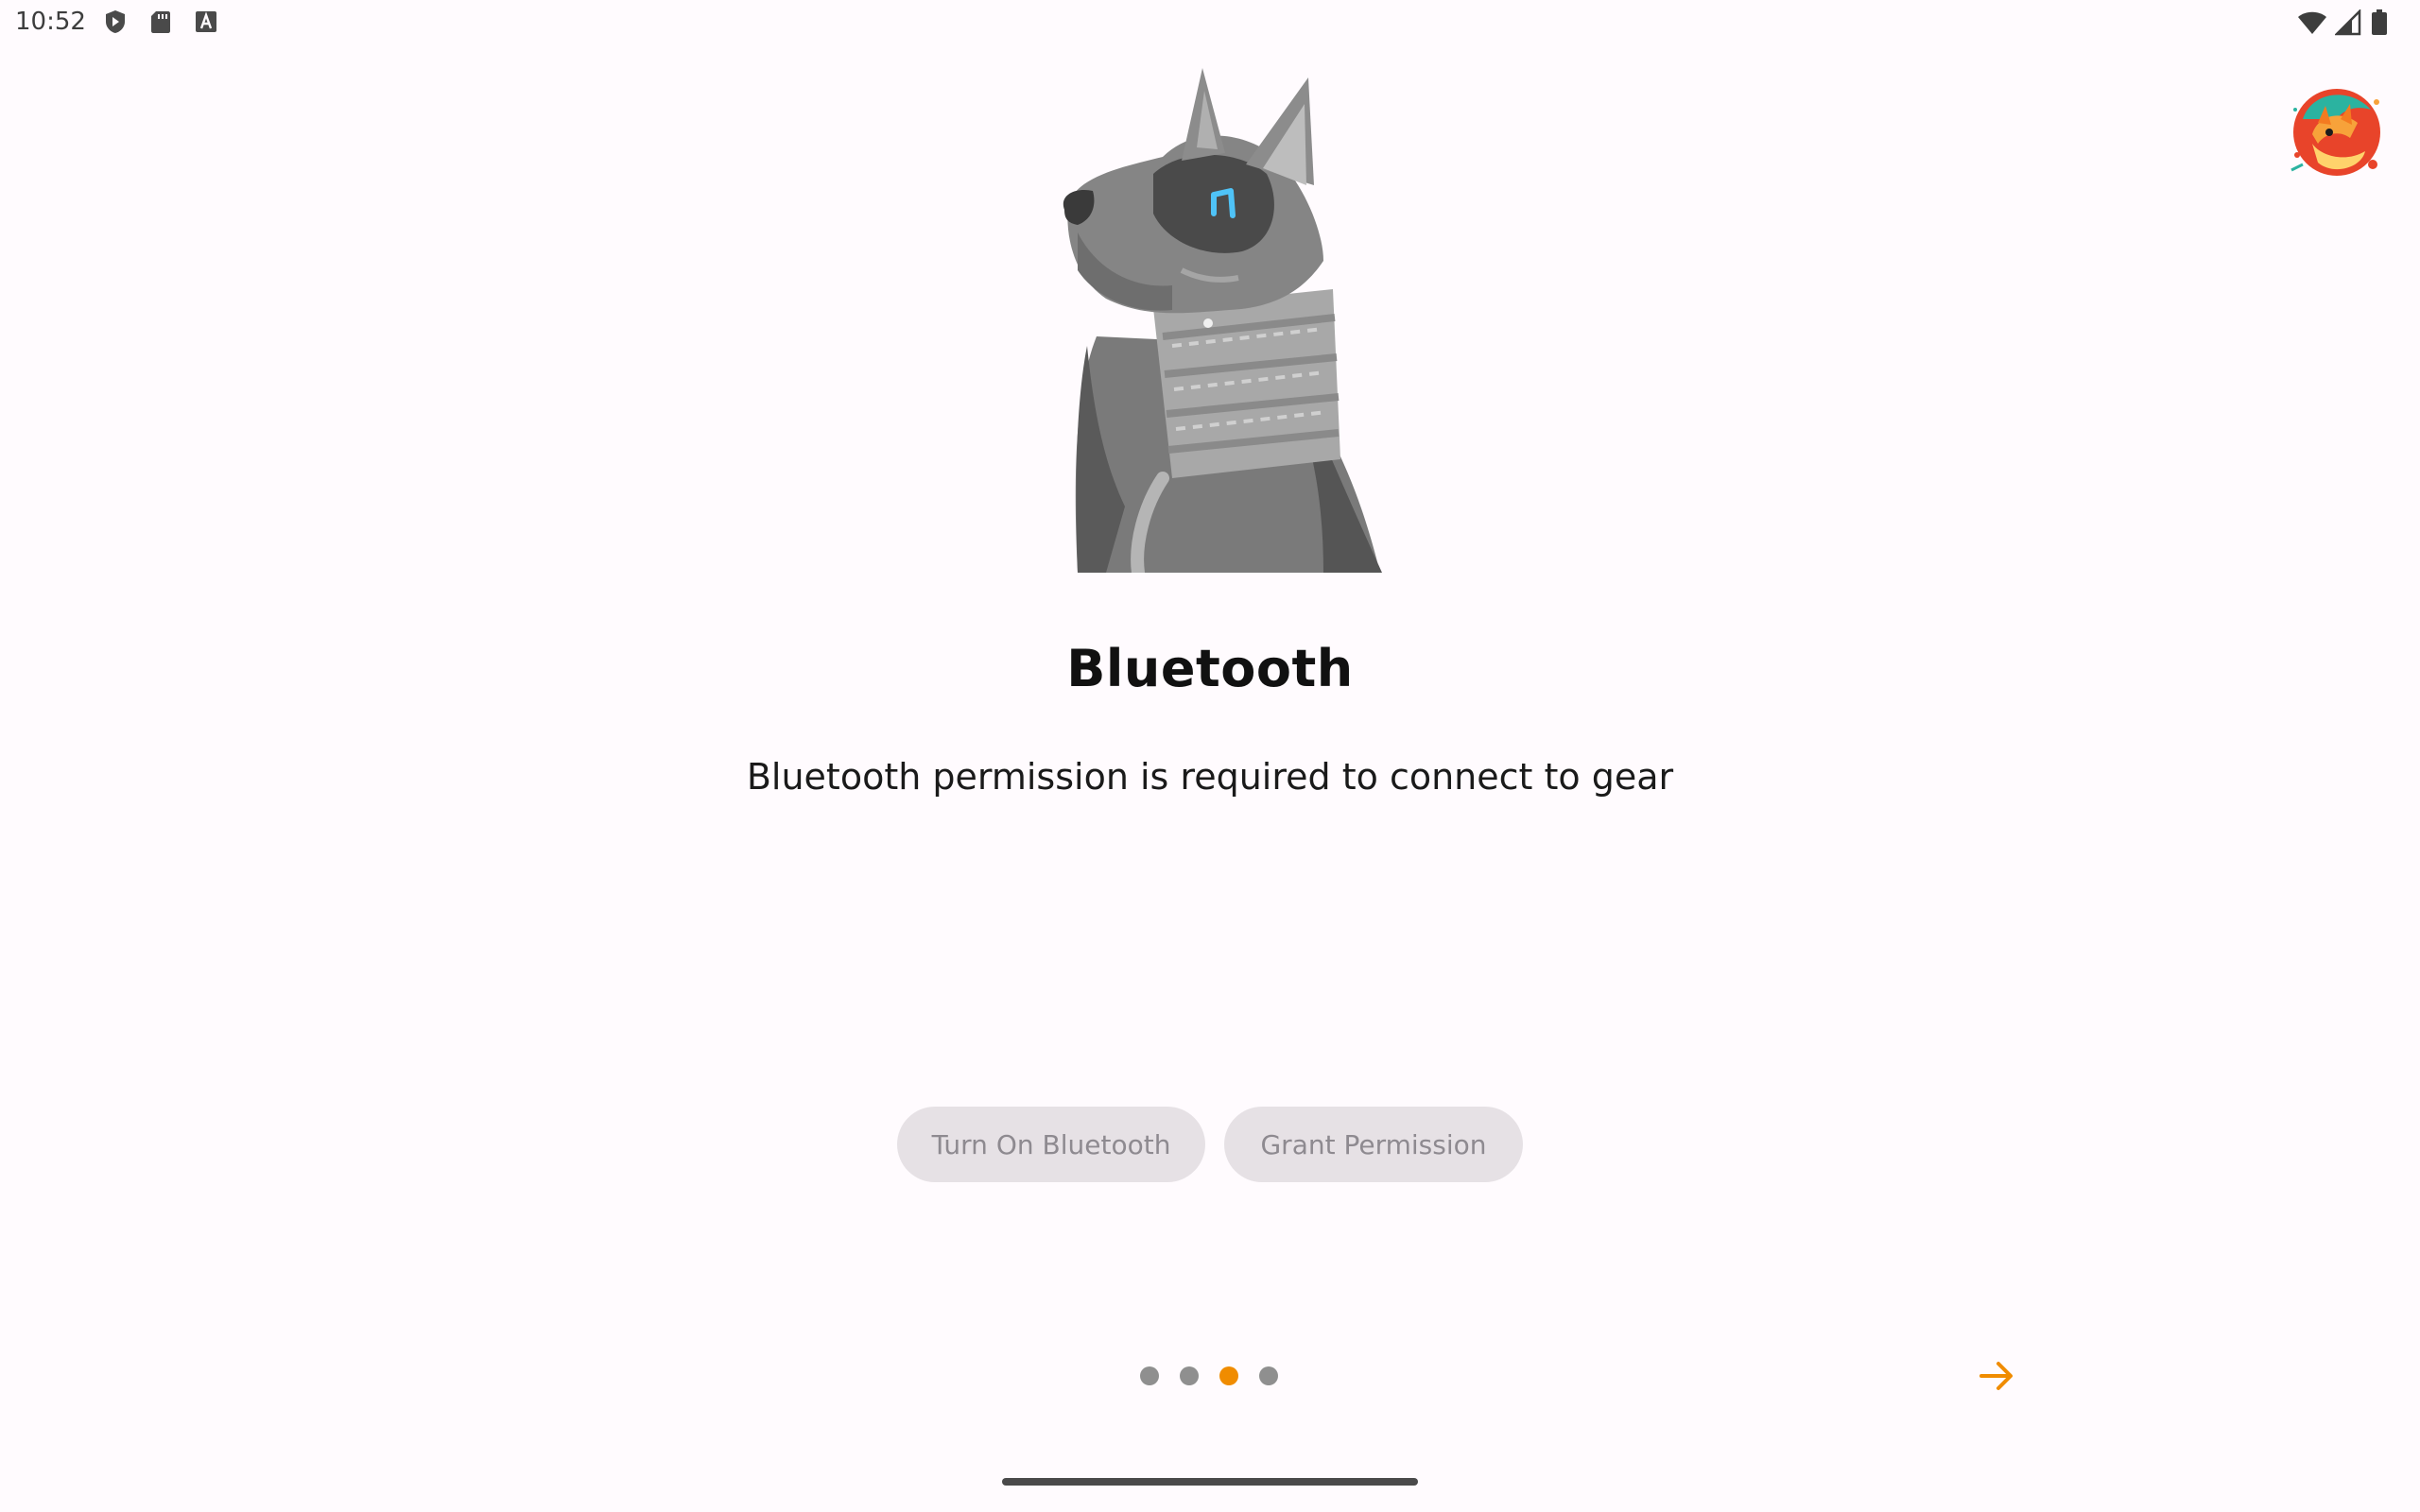 The height and width of the screenshot is (1512, 2420). Describe the element at coordinates (2380, 24) in the screenshot. I see `battery-icon` at that location.